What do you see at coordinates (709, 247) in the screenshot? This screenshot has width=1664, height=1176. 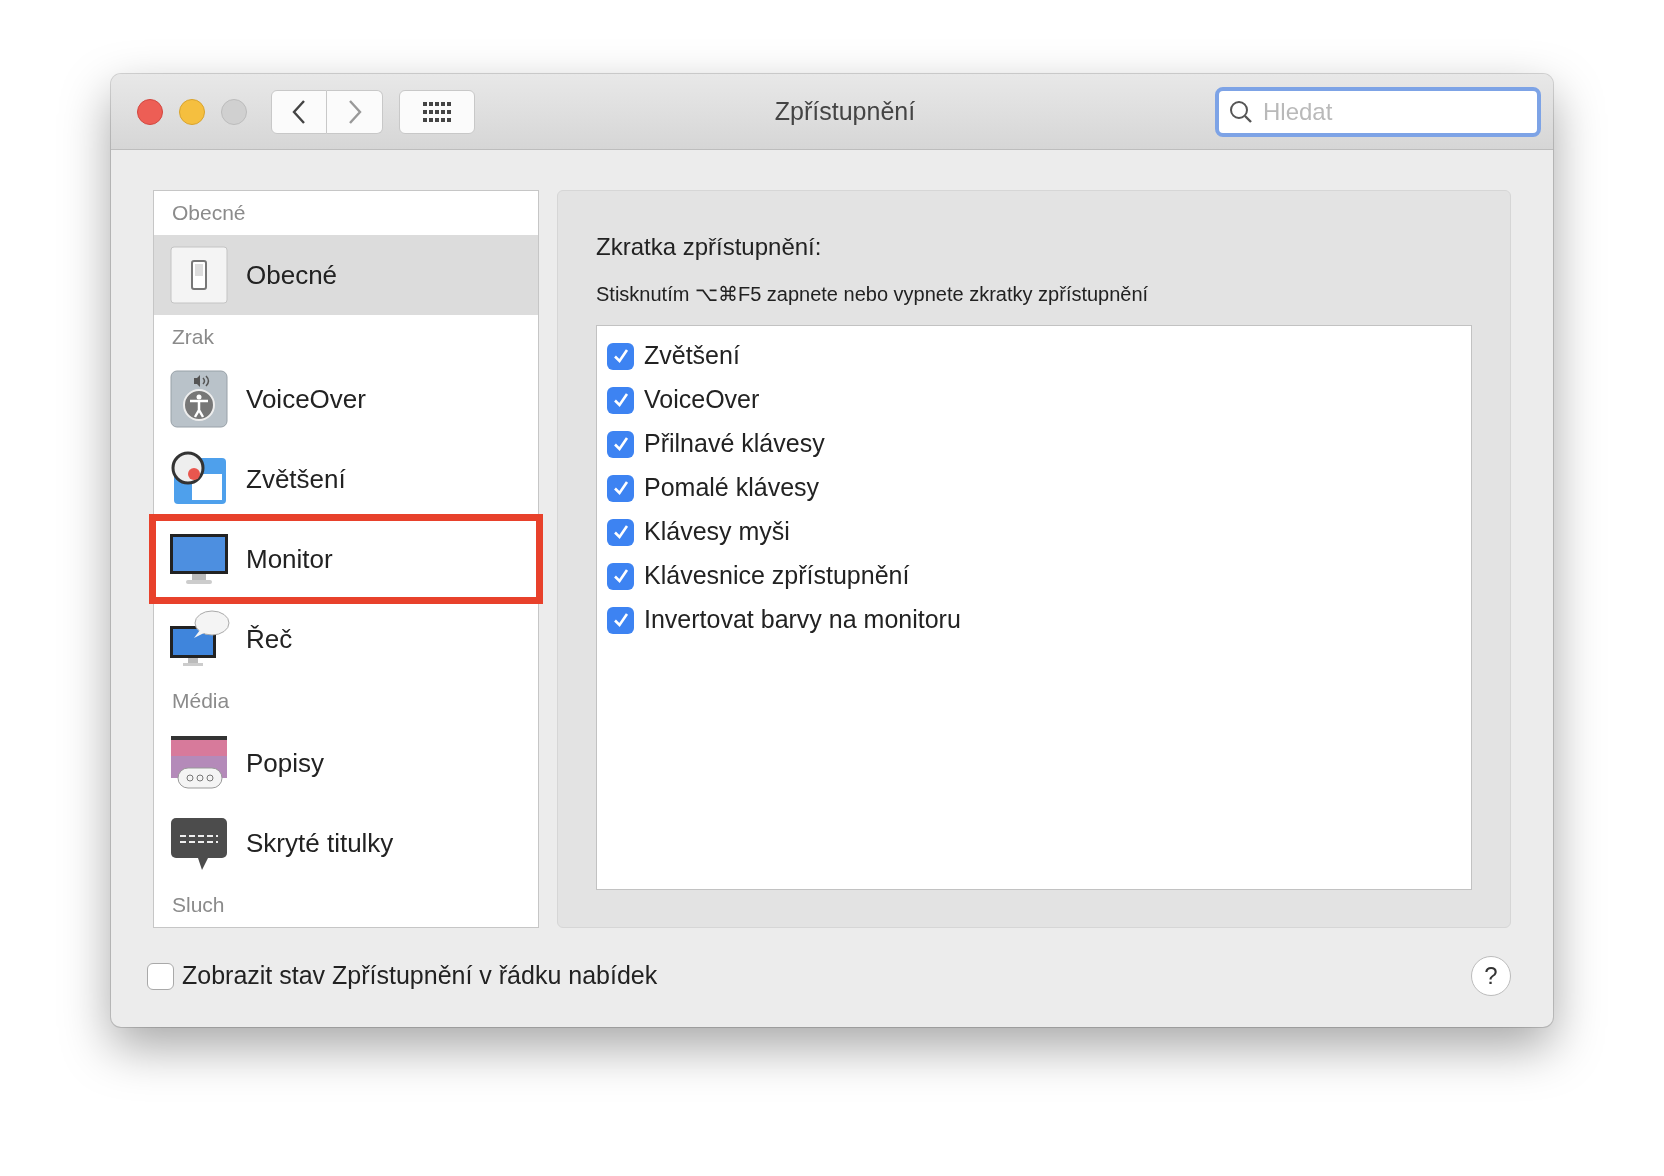 I see `section-title: Zkratka zpřístupnění:` at bounding box center [709, 247].